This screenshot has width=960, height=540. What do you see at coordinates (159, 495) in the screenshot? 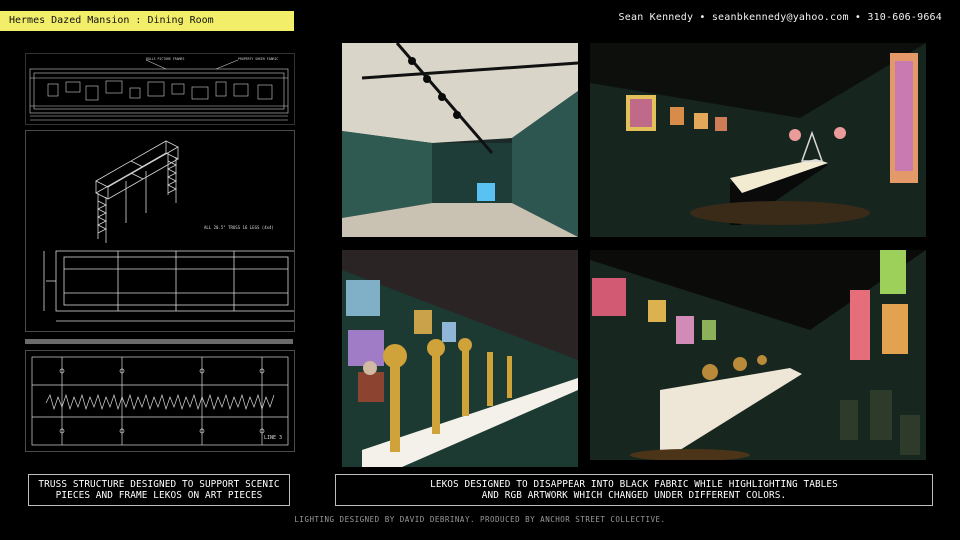
I see `caption-truss-line-2: PIECES AND FRAME LEKOS ON ART PIECES` at bounding box center [159, 495].